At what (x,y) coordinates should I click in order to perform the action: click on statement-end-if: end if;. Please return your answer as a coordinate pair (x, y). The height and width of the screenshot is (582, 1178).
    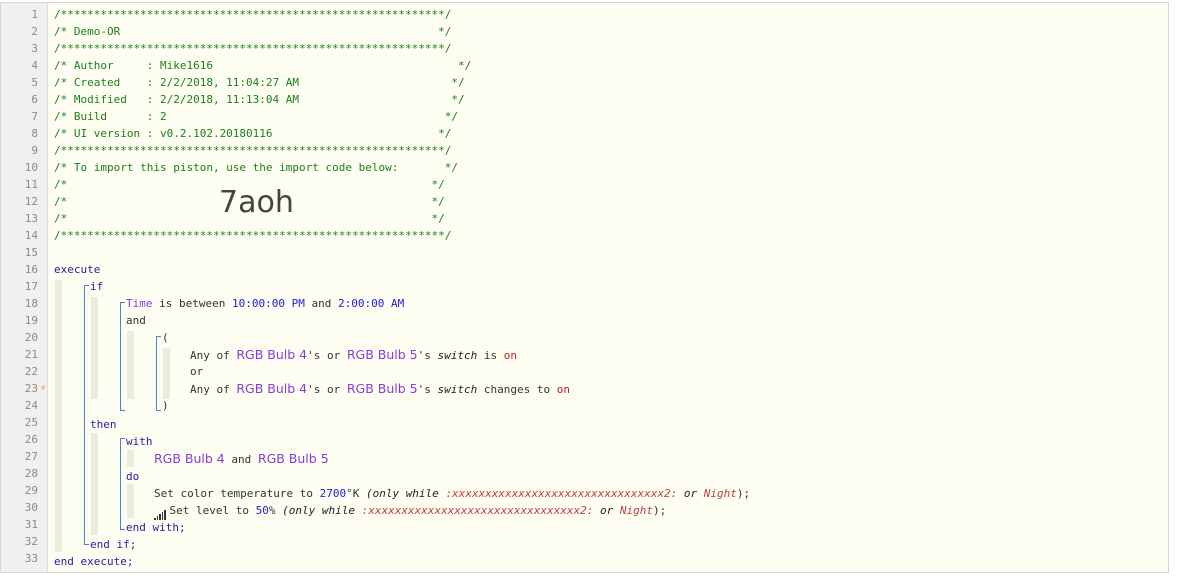
    Looking at the image, I should click on (113, 544).